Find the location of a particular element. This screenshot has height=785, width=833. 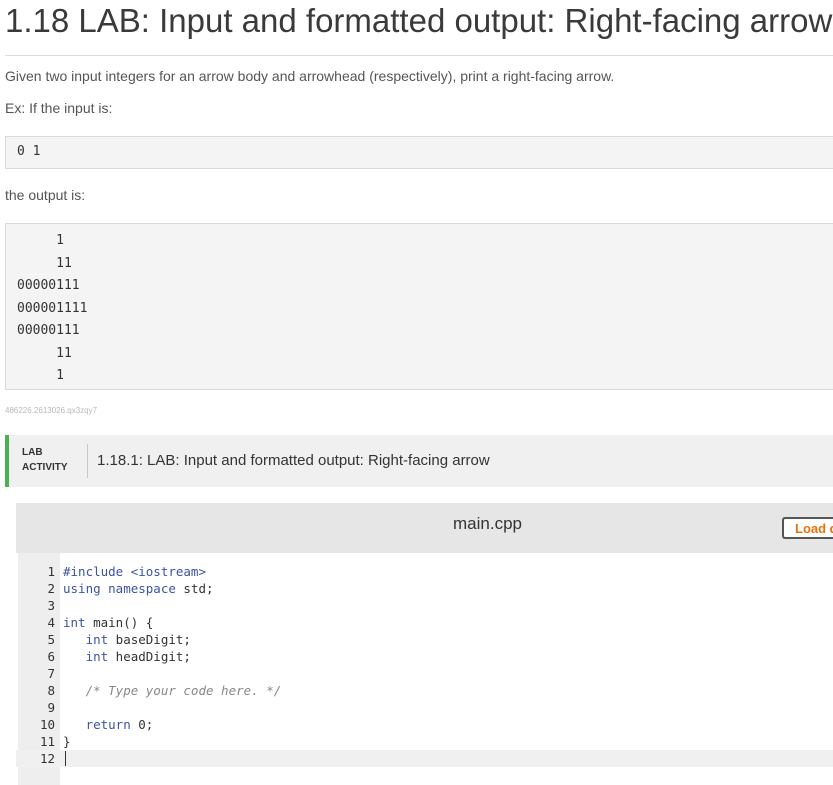

code-line: 5 int baseDigit; is located at coordinates (424, 639).